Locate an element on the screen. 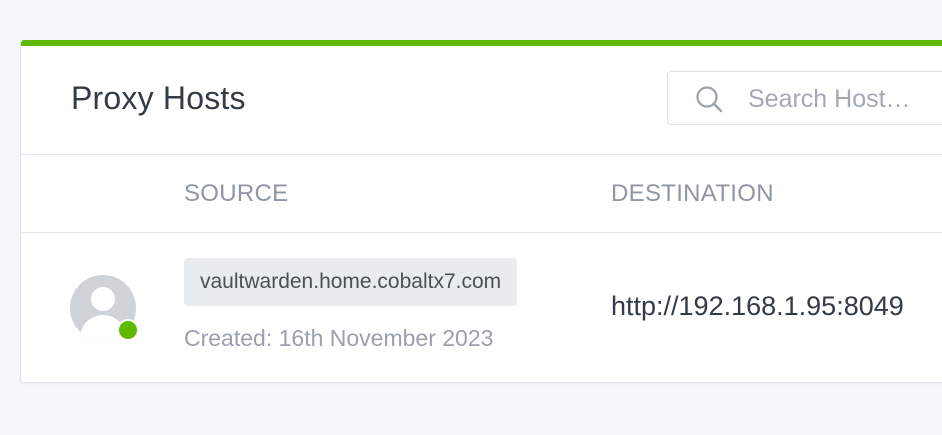  status-online-indicator is located at coordinates (128, 330).